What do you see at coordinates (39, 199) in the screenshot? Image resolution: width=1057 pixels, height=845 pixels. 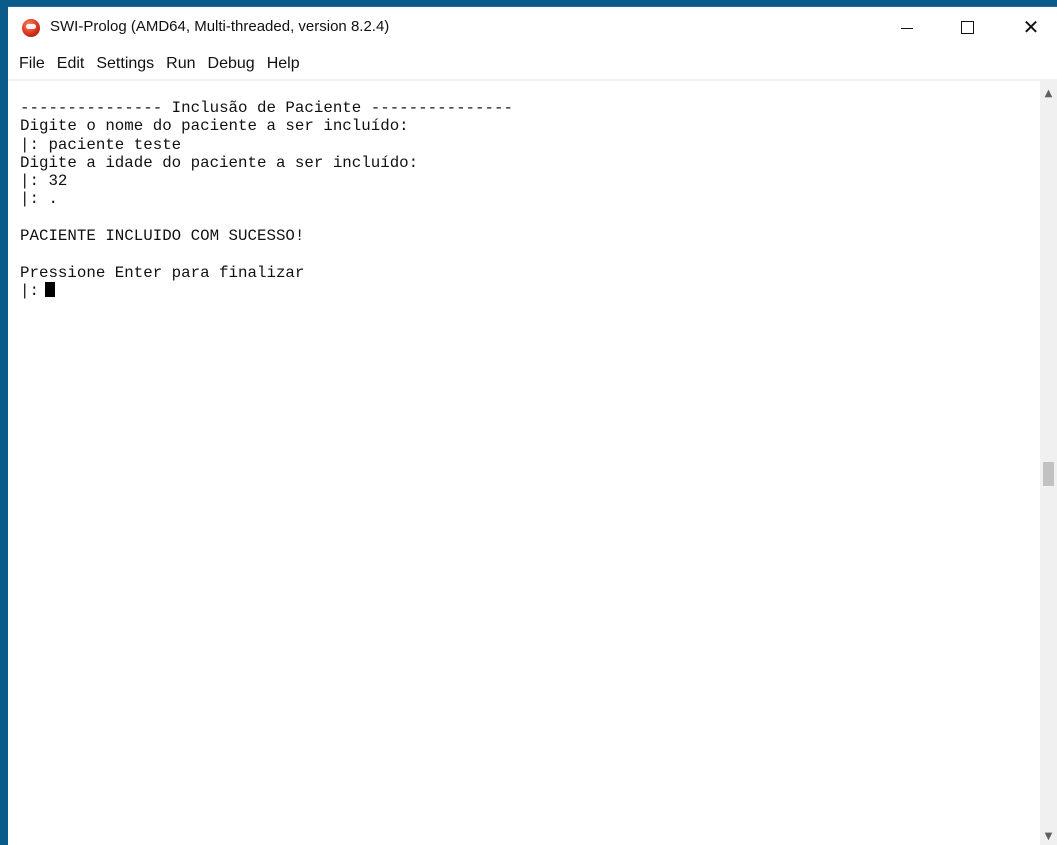 I see `console-line-terminator: |: .` at bounding box center [39, 199].